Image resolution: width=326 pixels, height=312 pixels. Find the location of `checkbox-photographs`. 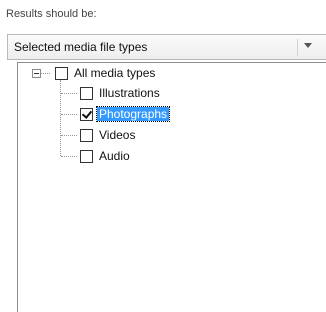

checkbox-photographs is located at coordinates (86, 114).